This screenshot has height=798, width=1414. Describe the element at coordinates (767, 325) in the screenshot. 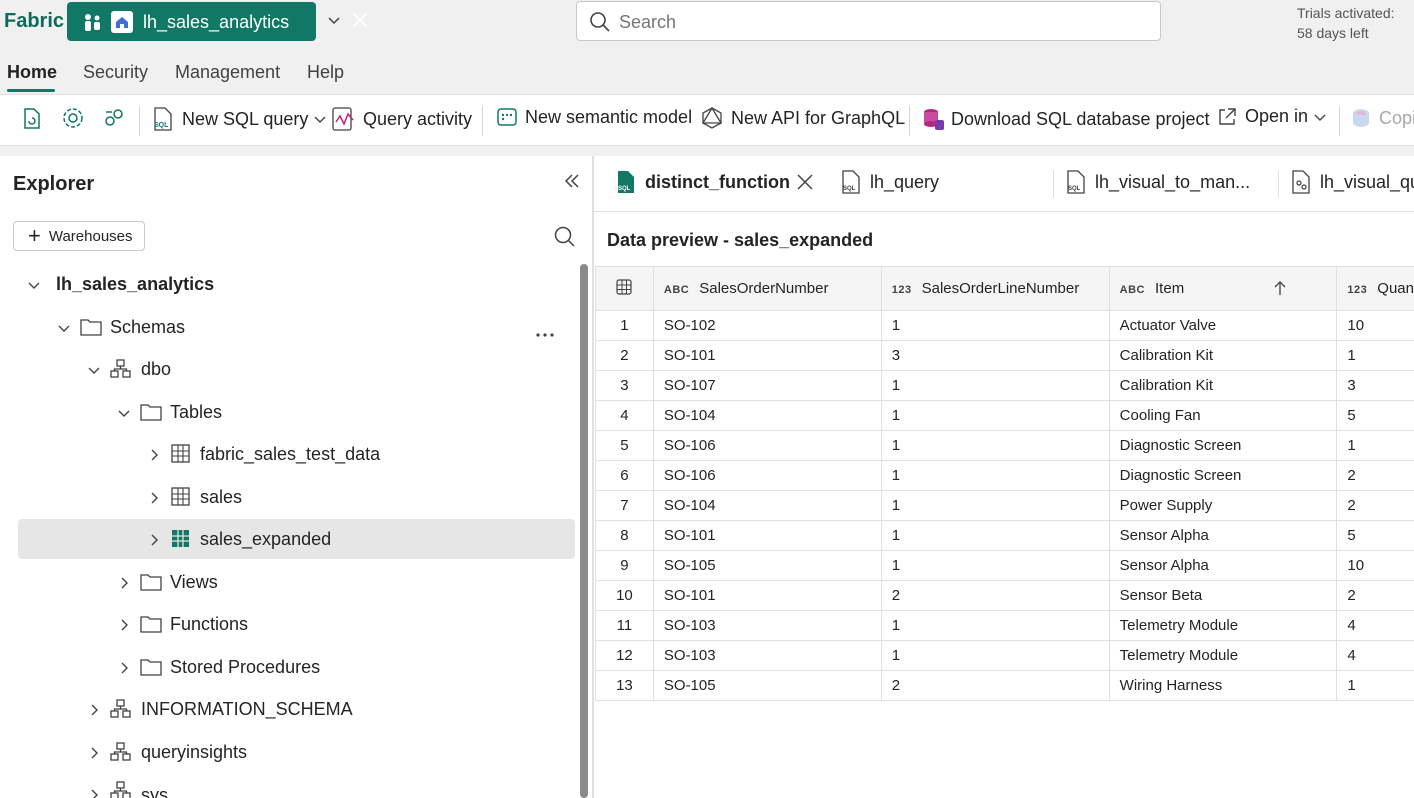

I see `sales-order-number-cell: SO-102` at that location.